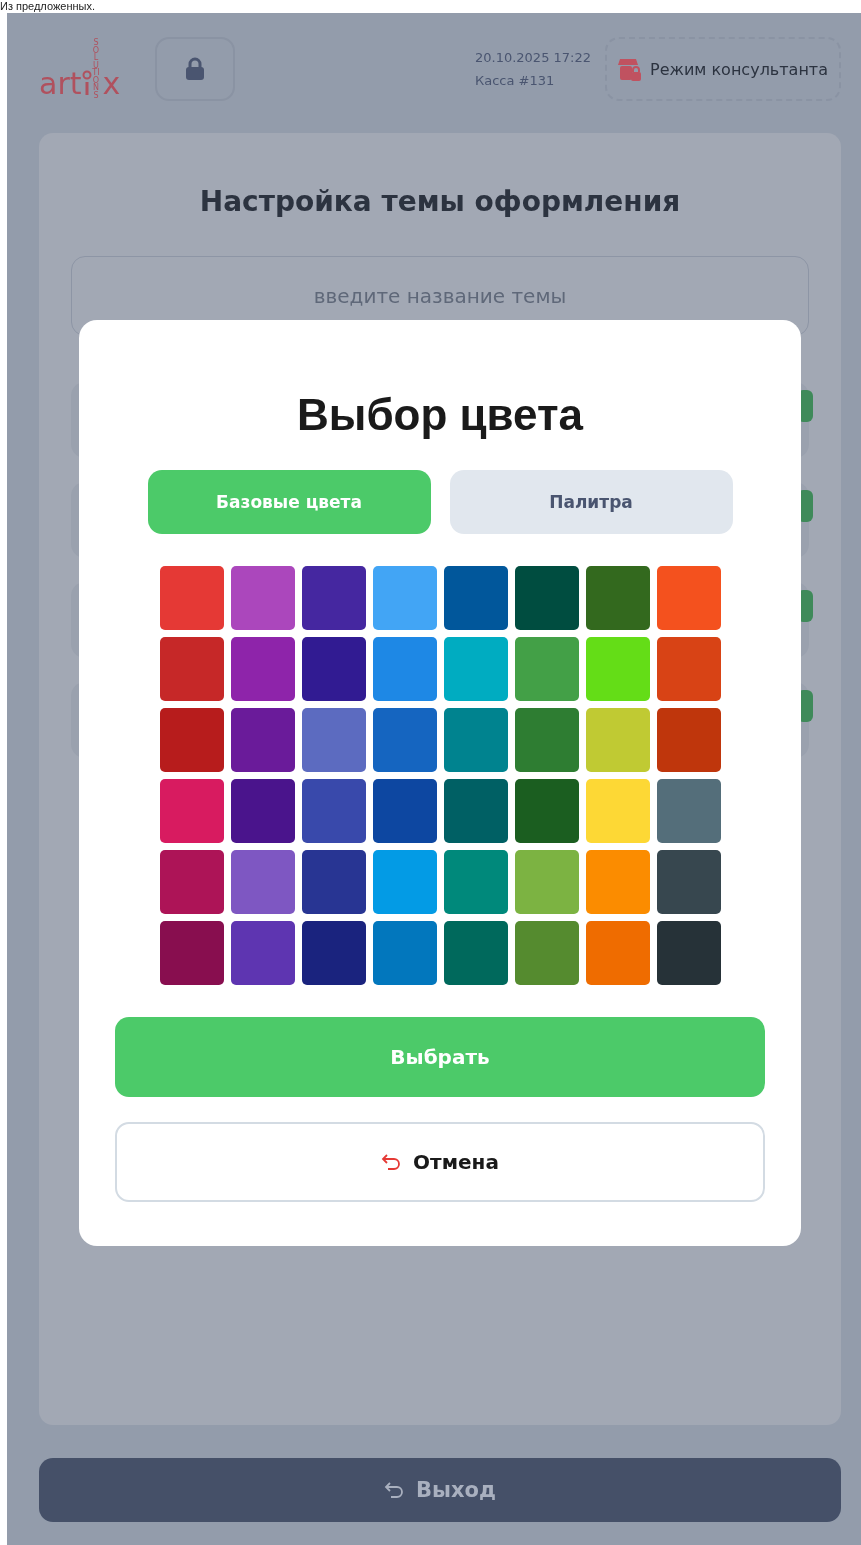 Image resolution: width=861 pixels, height=1545 pixels. Describe the element at coordinates (440, 201) in the screenshot. I see `settings-title: Настройка темы оформления` at that location.